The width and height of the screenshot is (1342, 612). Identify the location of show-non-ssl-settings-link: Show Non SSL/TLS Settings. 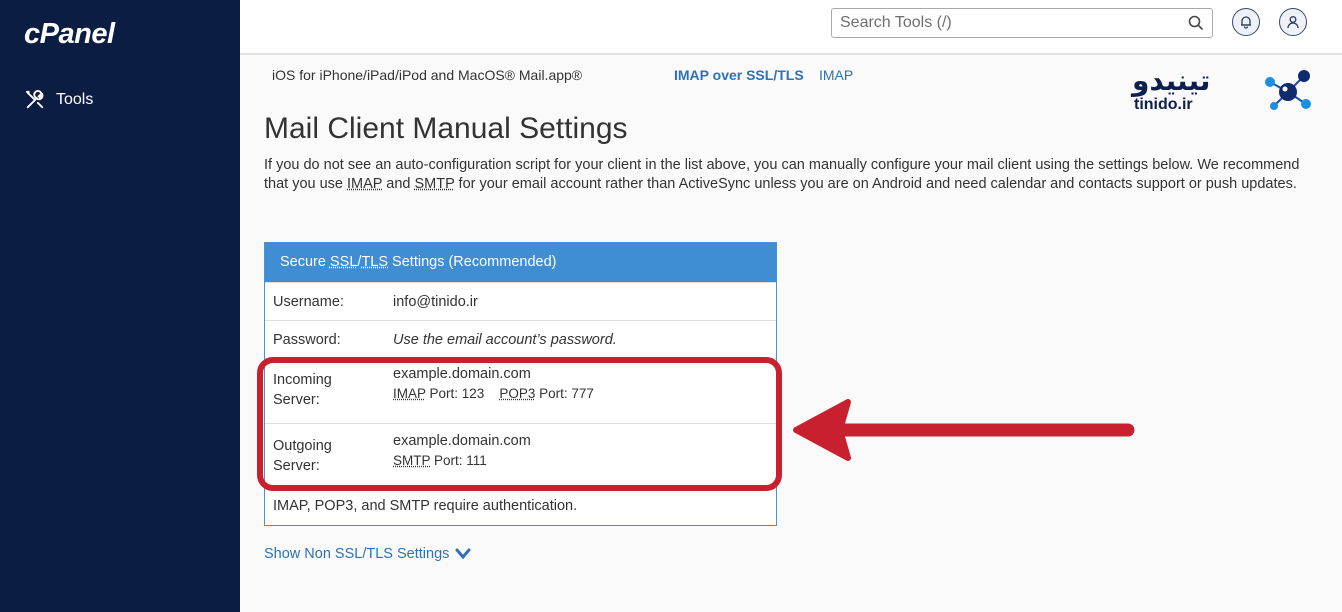
(367, 554).